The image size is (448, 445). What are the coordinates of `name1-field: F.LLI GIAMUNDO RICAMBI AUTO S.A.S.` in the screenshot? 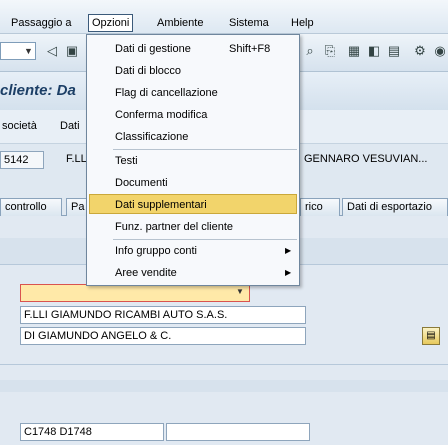 It's located at (163, 315).